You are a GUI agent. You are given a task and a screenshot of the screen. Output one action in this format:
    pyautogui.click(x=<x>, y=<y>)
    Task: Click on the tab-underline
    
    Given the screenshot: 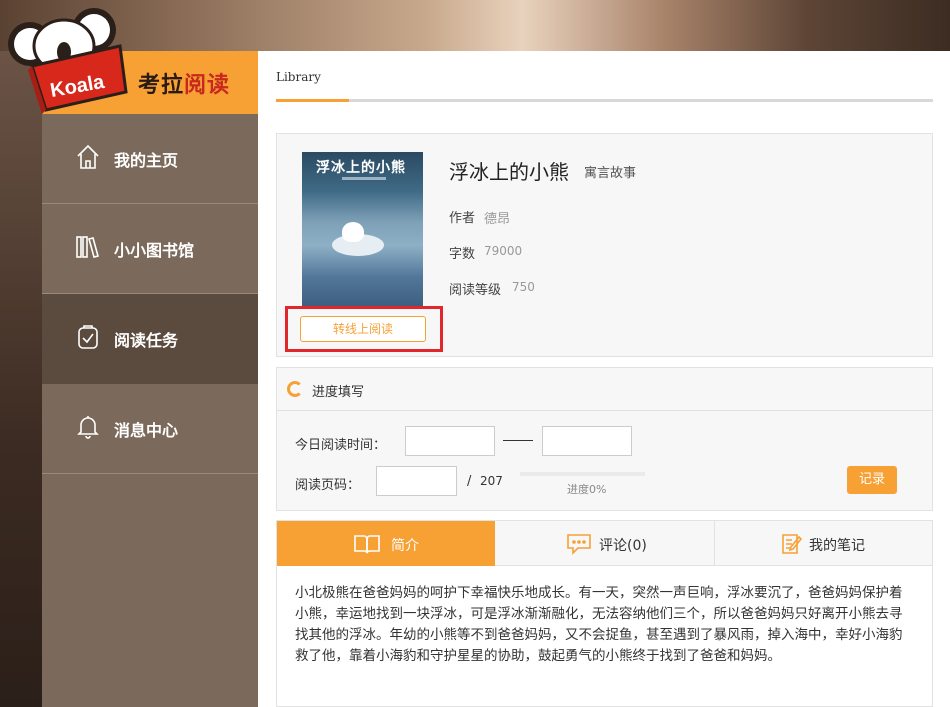 What is the action you would take?
    pyautogui.click(x=604, y=100)
    